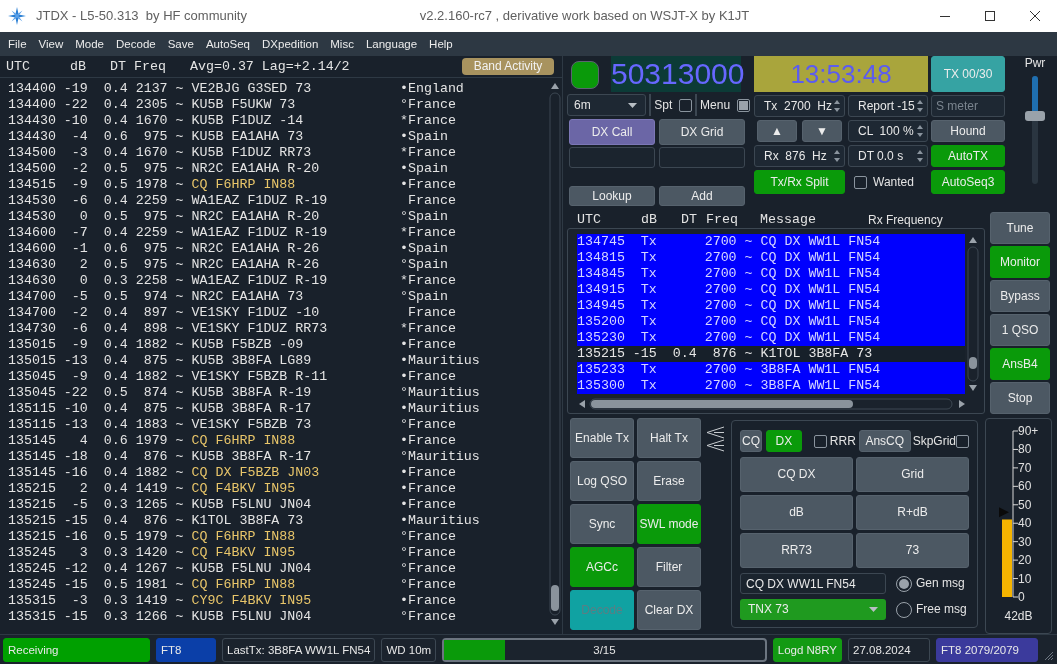 The height and width of the screenshot is (664, 1057). What do you see at coordinates (771, 386) in the screenshot?
I see `sent-message-row: 135300 Tx 2700 ~ 3B8FA WW1L FN54` at bounding box center [771, 386].